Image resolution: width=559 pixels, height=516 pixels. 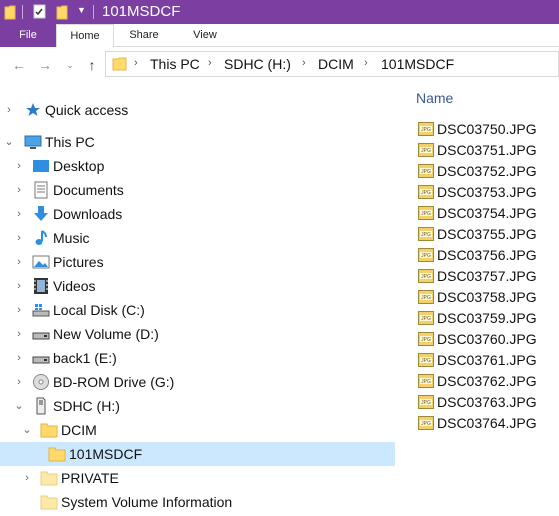 I want to click on file-row: JPG DSC03754.JPG, so click(x=487, y=213).